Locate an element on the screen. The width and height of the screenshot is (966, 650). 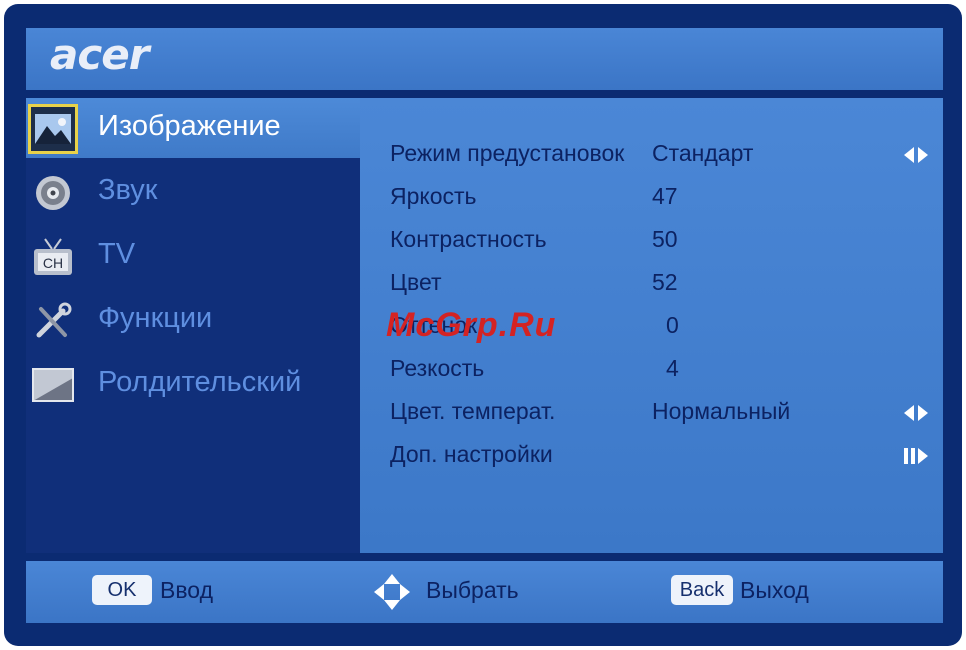
osd-footer: OK Ввод Выбрать Back Выход is located at coordinates (484, 592).